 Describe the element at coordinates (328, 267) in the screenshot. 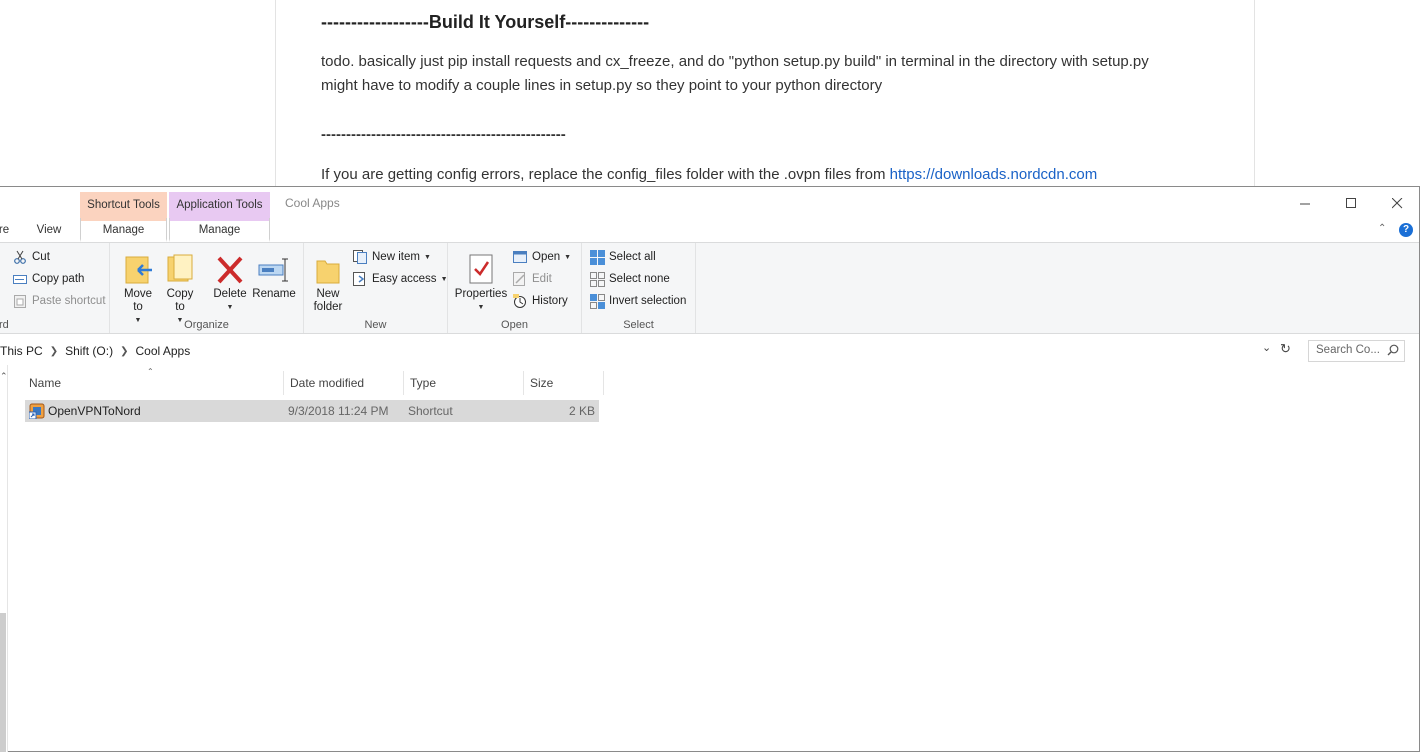

I see `new-folder-icon` at that location.